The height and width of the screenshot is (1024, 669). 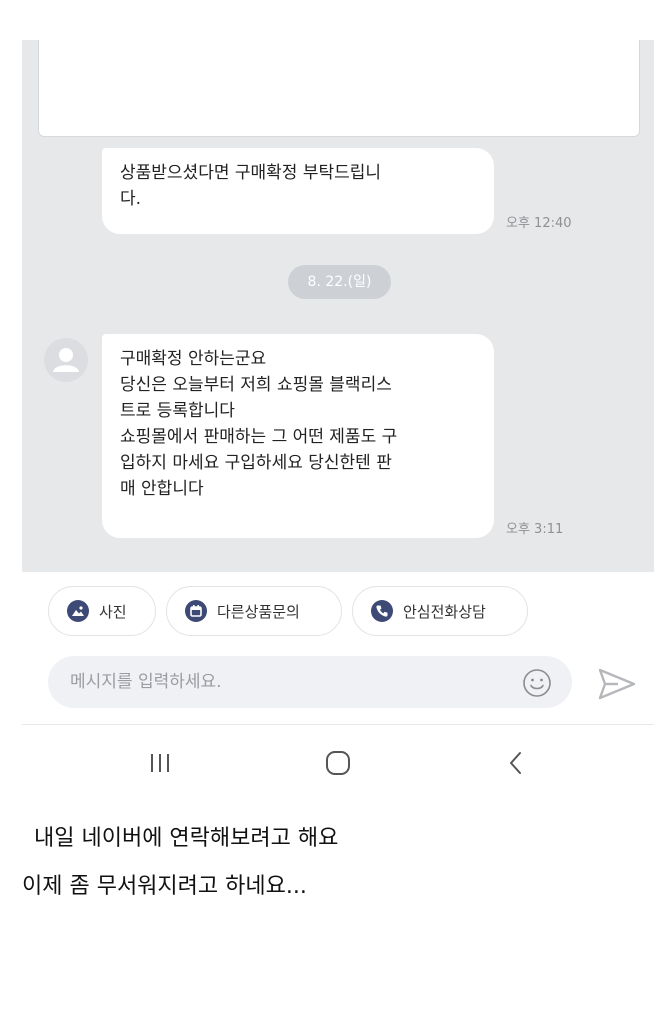 What do you see at coordinates (160, 763) in the screenshot?
I see `recent-apps-icon` at bounding box center [160, 763].